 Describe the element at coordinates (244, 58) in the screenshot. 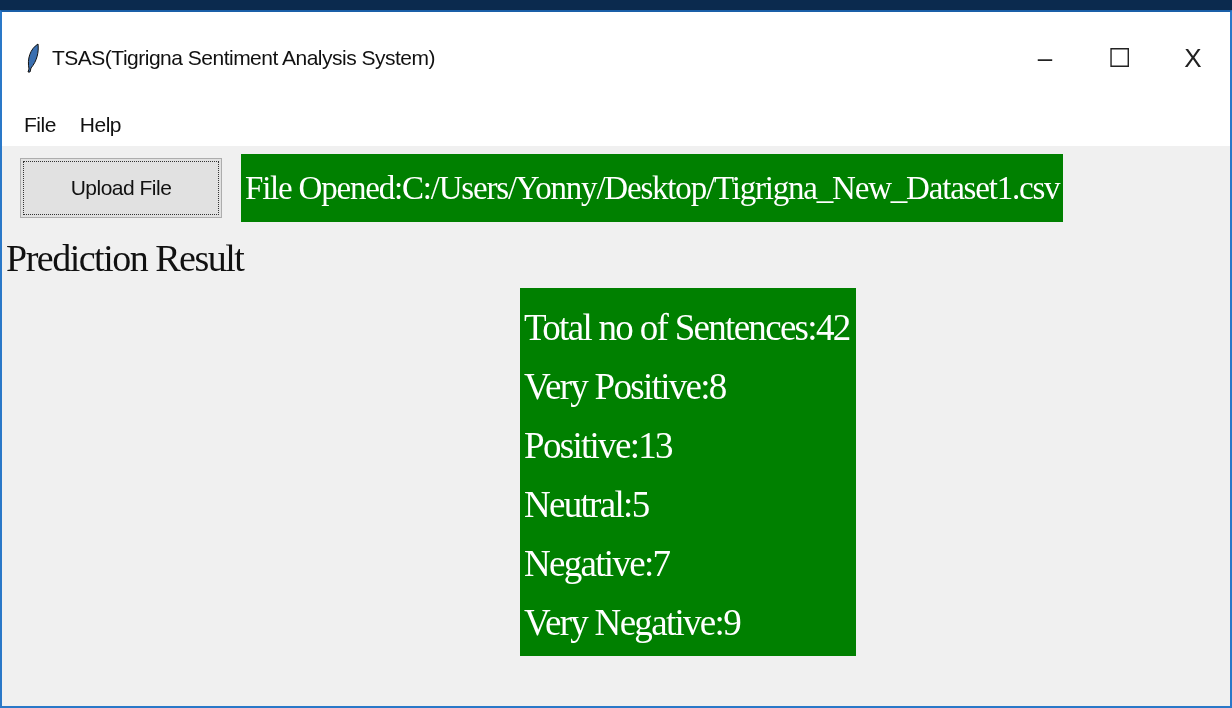

I see `window-title: TSAS(Tigrigna Sentiment Analysis System)` at that location.